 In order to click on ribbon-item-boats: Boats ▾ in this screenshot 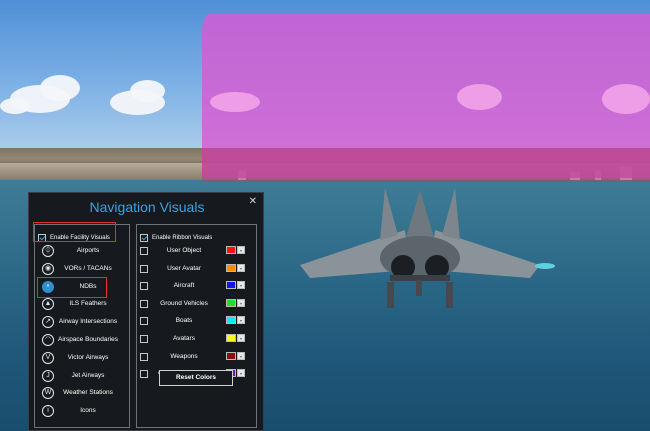, I will do `click(197, 321)`.